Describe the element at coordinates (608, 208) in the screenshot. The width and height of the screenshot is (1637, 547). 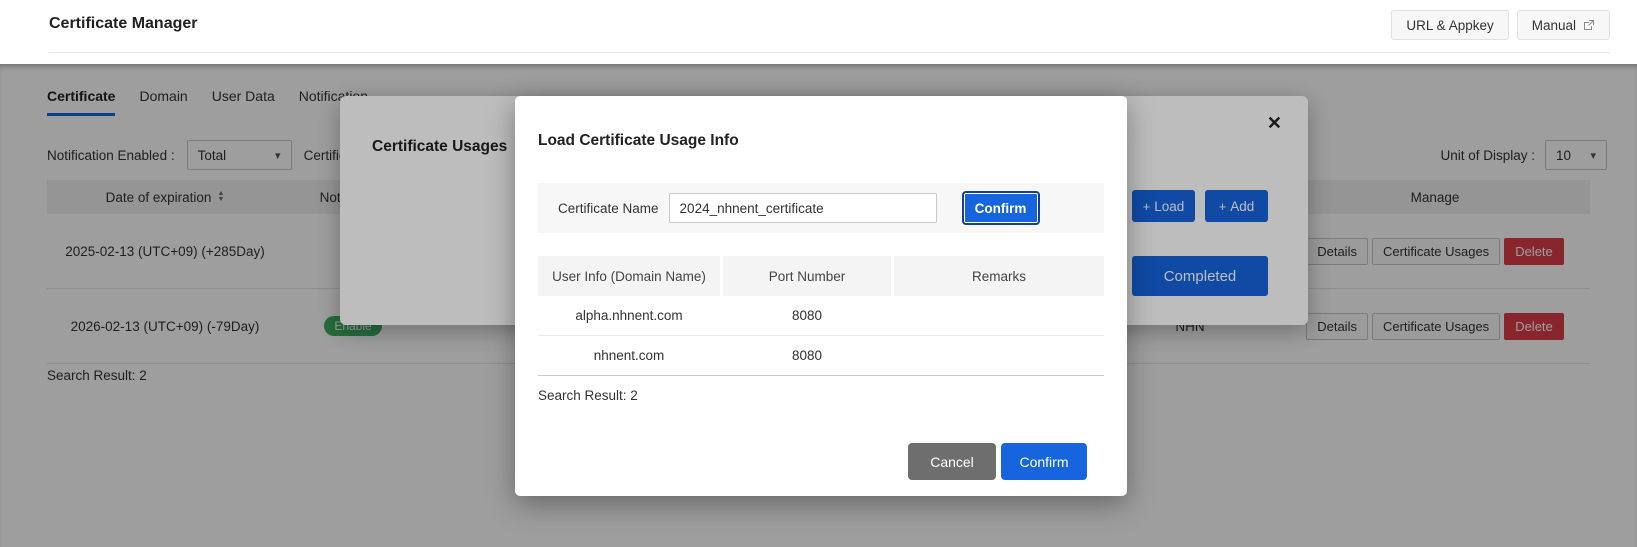
I see `certificate-name-label: Certificate Name` at that location.